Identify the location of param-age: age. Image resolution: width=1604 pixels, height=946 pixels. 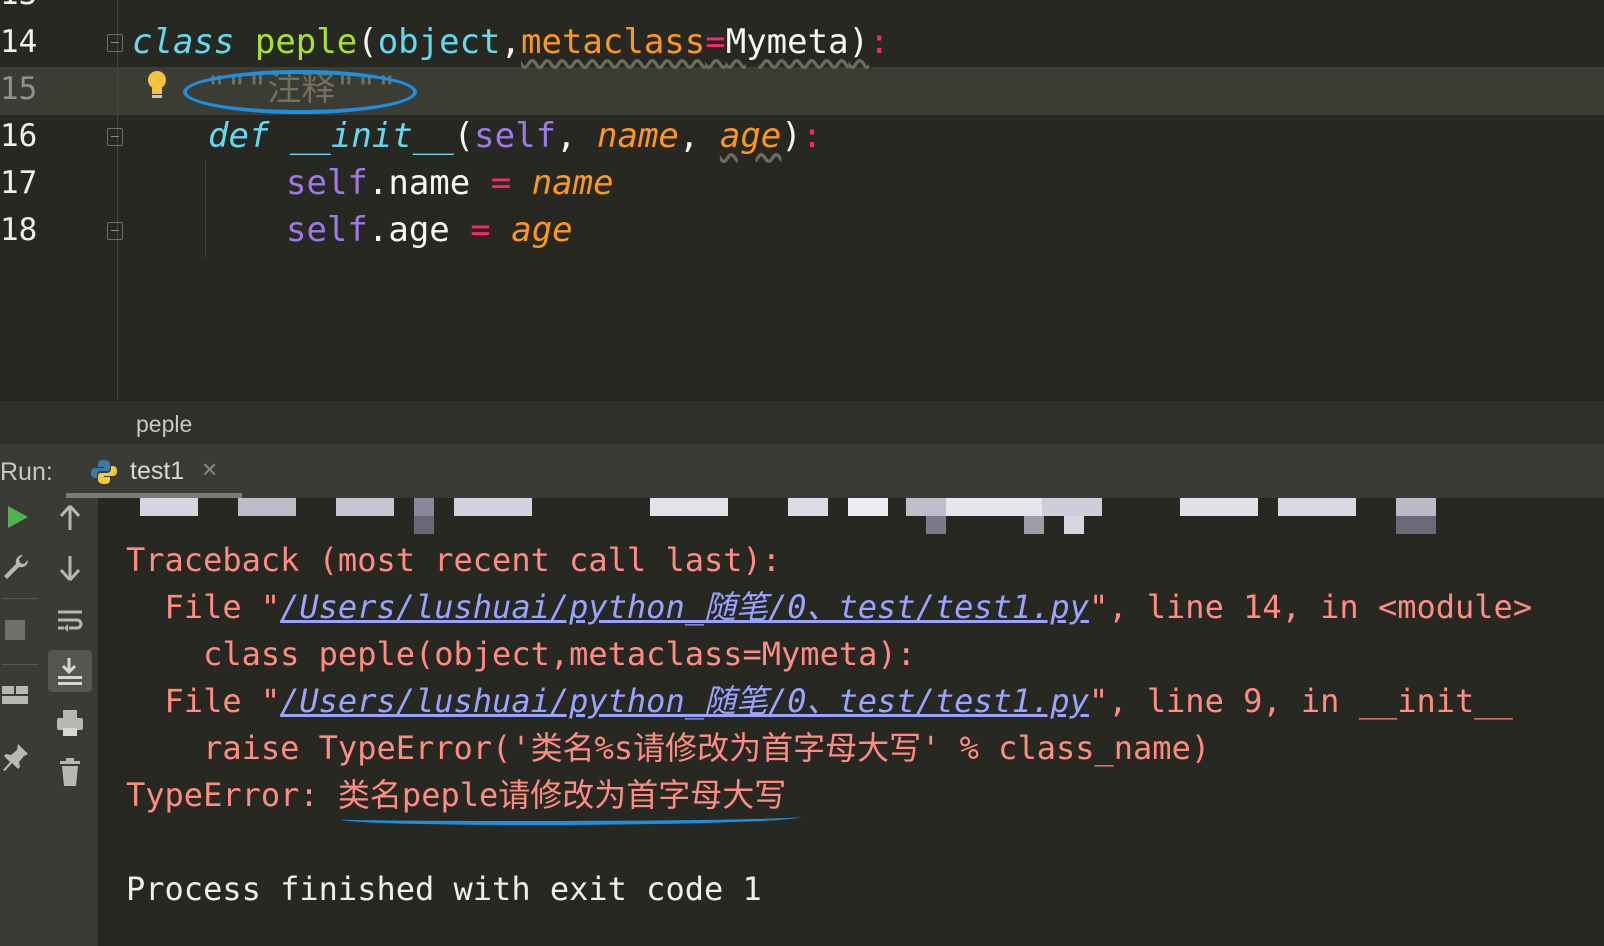
(750, 136).